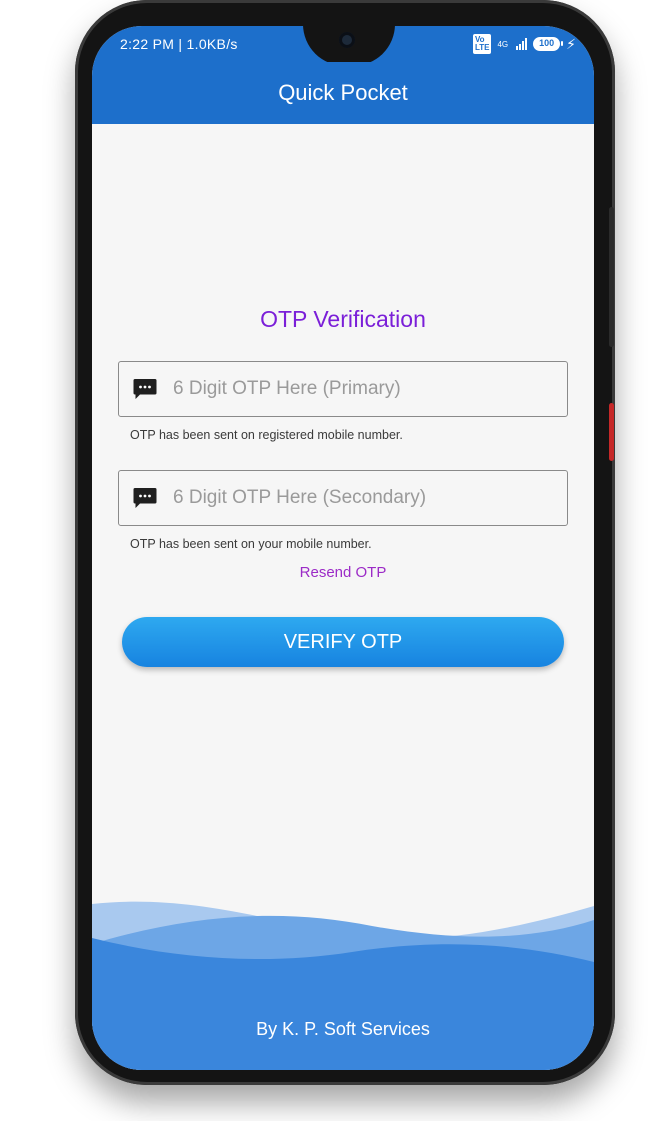 The width and height of the screenshot is (654, 1121). Describe the element at coordinates (482, 44) in the screenshot. I see `volte-icon: Vo LTE` at that location.